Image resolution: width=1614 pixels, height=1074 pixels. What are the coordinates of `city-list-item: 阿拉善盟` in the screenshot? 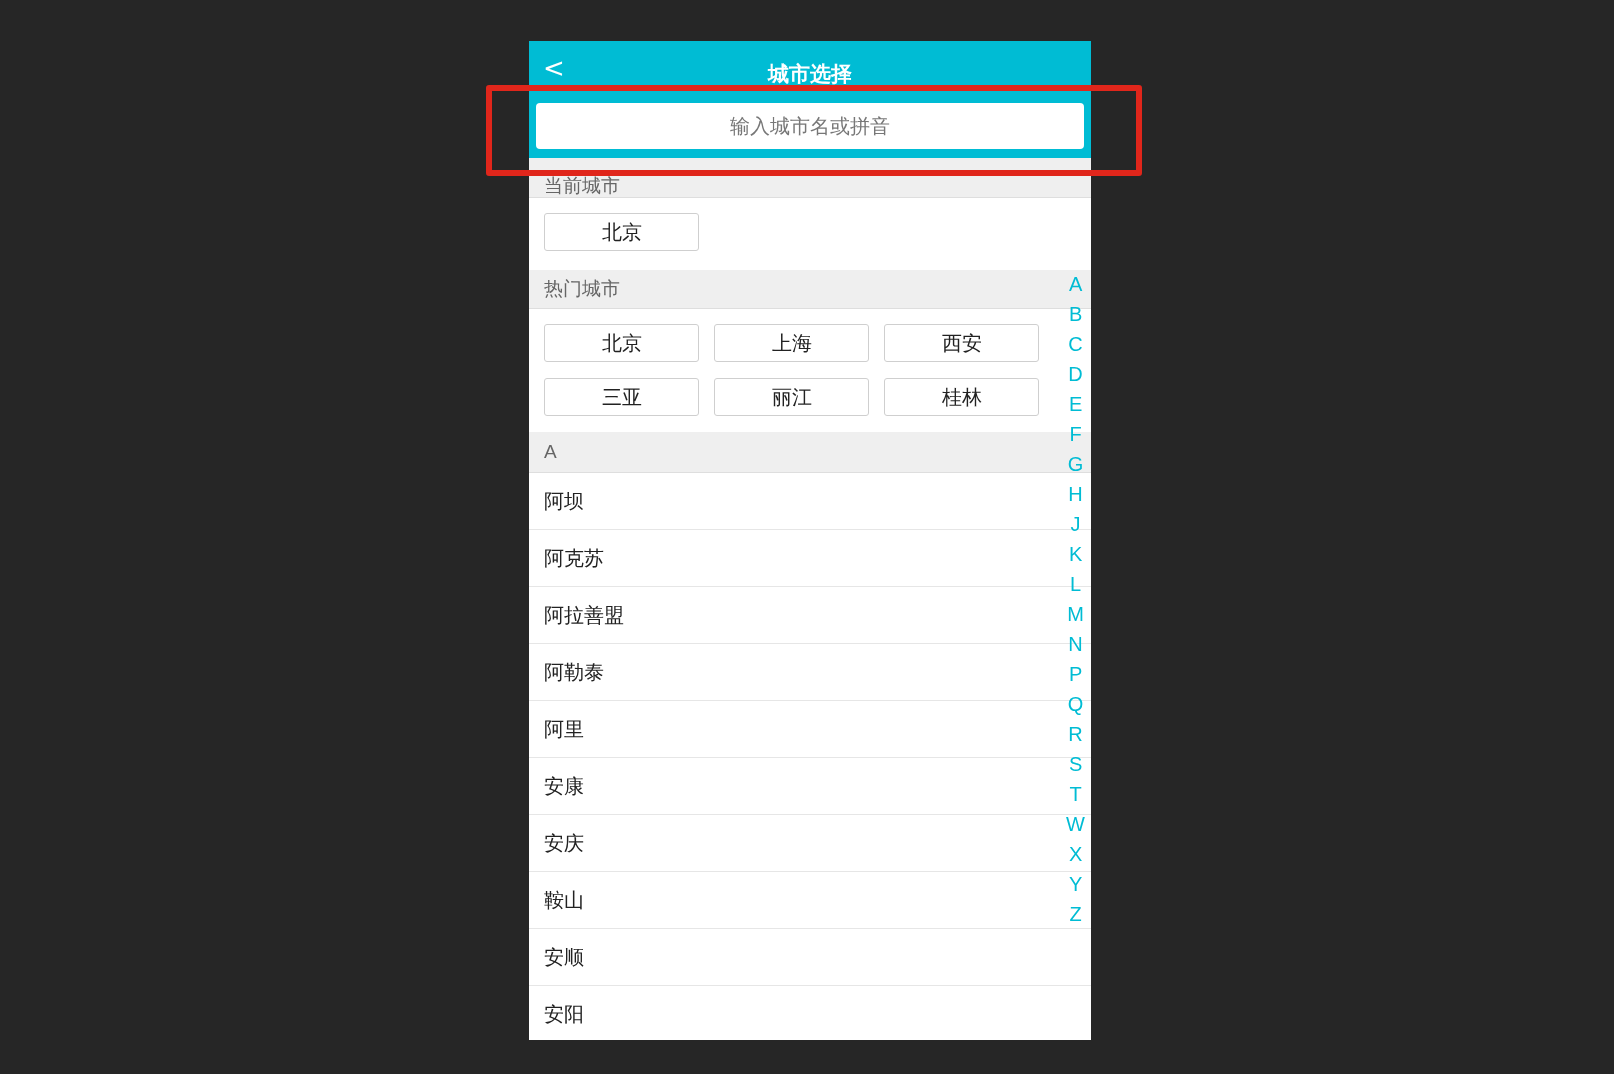 It's located at (789, 615).